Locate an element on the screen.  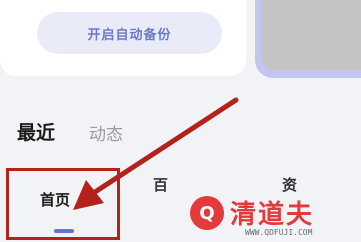
watermark-url: WWW.QDFUJI.COM is located at coordinates (279, 232).